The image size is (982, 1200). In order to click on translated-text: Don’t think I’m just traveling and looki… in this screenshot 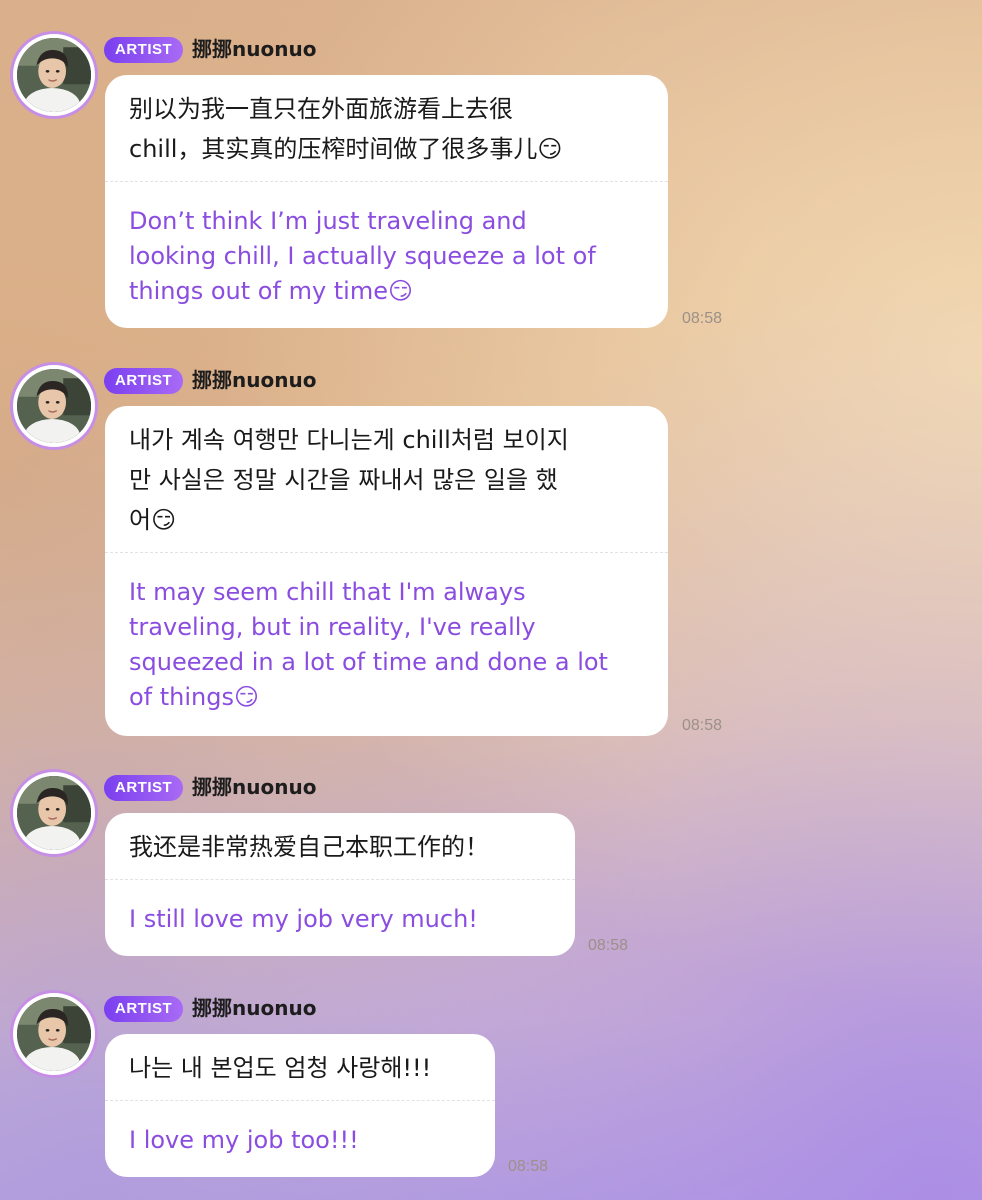, I will do `click(362, 256)`.